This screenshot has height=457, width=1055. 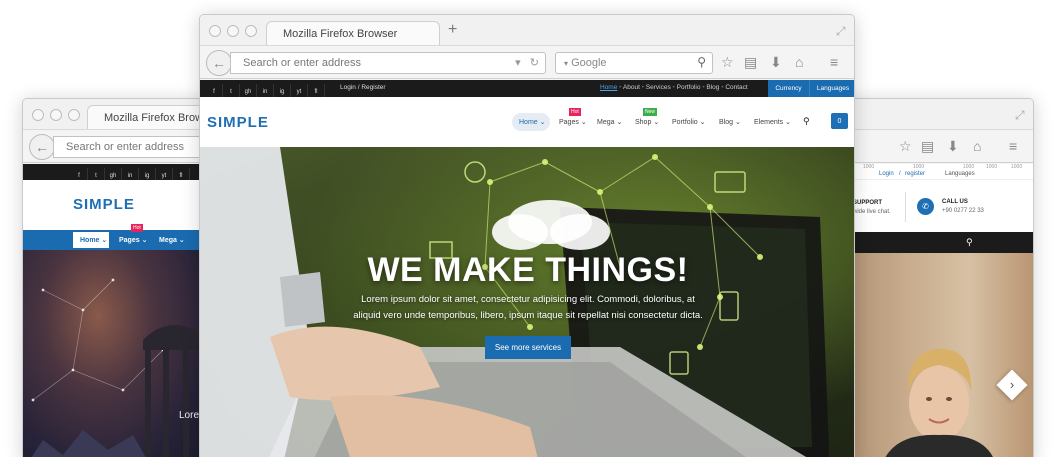 What do you see at coordinates (960, 174) in the screenshot?
I see `languages-link: Languages` at bounding box center [960, 174].